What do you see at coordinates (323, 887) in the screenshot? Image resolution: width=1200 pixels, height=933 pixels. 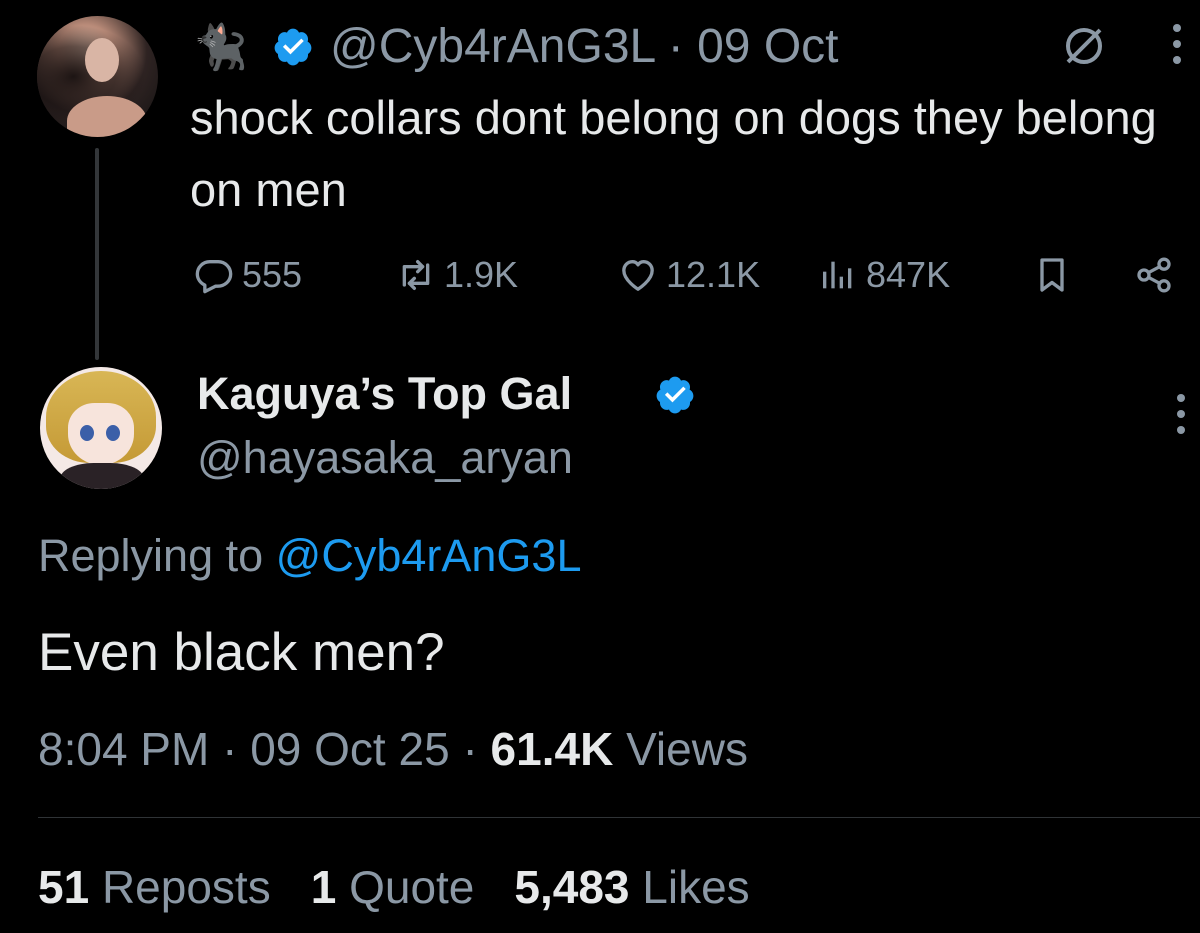 I see `quotes-count: 1` at bounding box center [323, 887].